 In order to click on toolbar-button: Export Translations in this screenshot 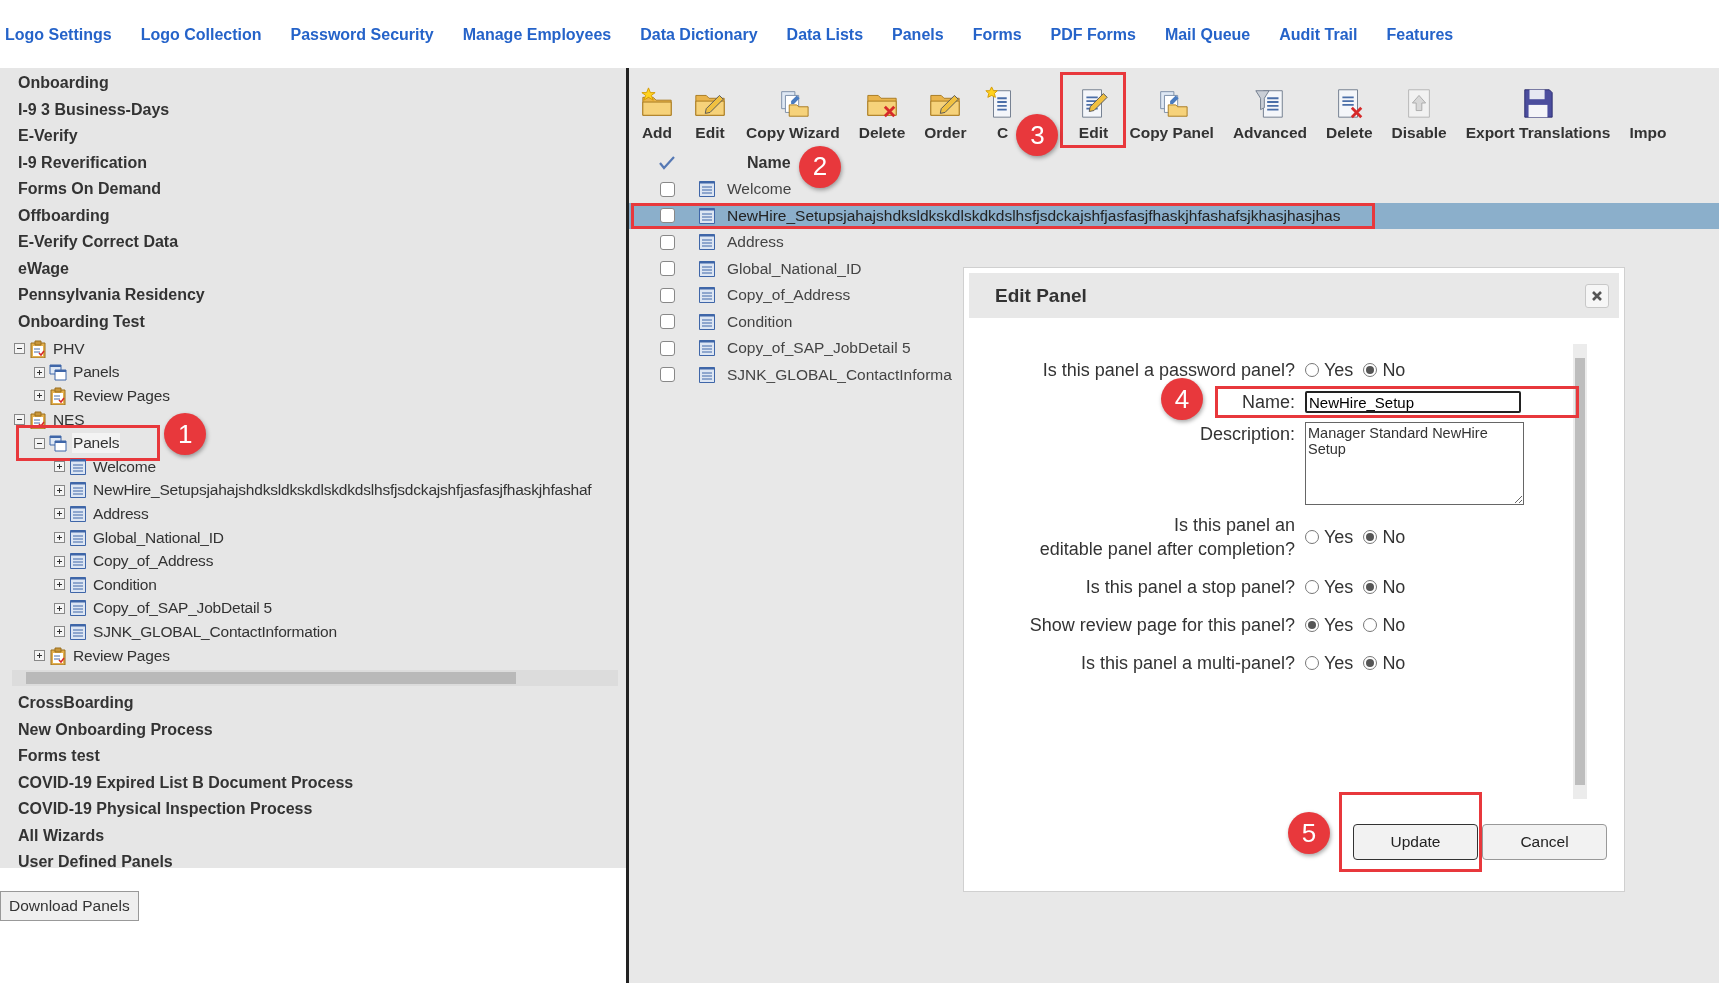, I will do `click(1538, 117)`.